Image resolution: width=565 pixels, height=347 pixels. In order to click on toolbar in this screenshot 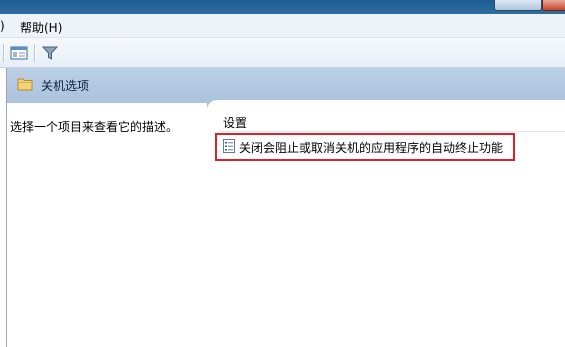, I will do `click(282, 53)`.